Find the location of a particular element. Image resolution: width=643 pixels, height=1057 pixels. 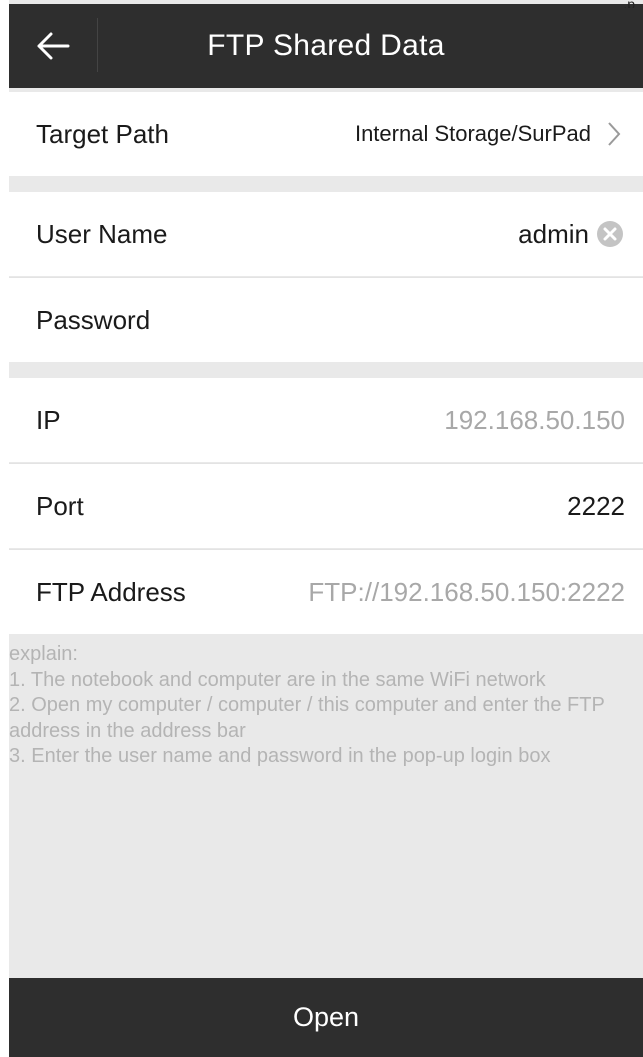

arrow-left-icon is located at coordinates (53, 46).